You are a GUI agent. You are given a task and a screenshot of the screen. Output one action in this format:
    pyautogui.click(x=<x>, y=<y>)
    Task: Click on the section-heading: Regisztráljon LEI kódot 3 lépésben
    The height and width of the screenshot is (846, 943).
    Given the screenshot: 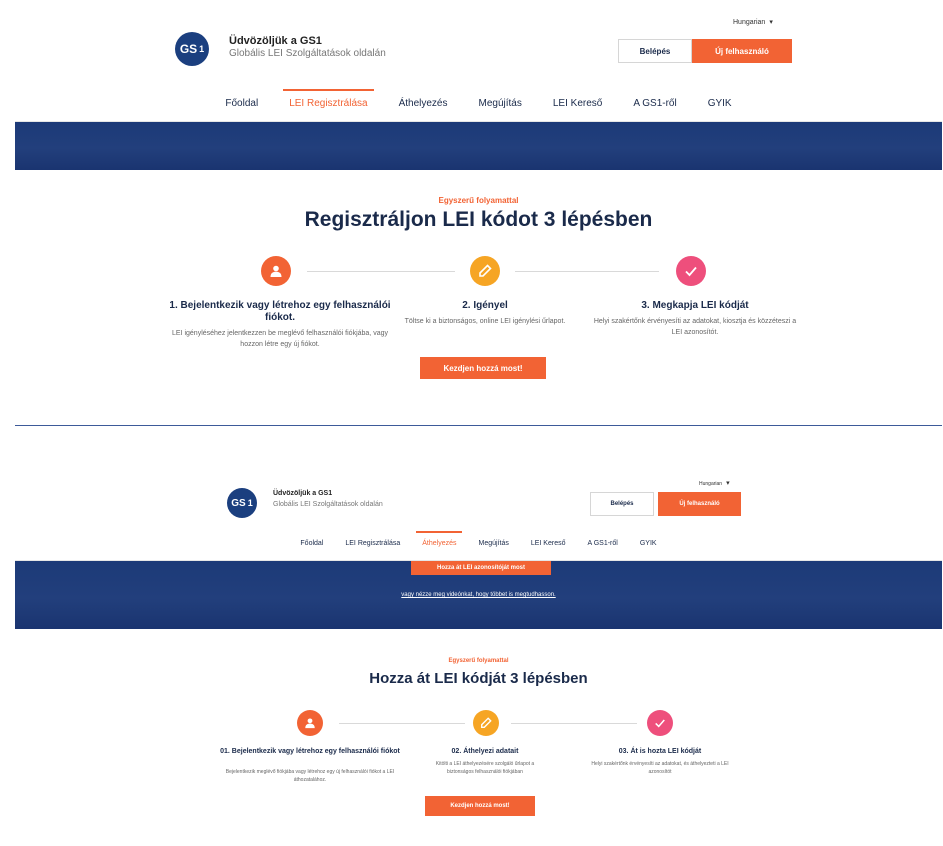 What is the action you would take?
    pyautogui.click(x=478, y=219)
    